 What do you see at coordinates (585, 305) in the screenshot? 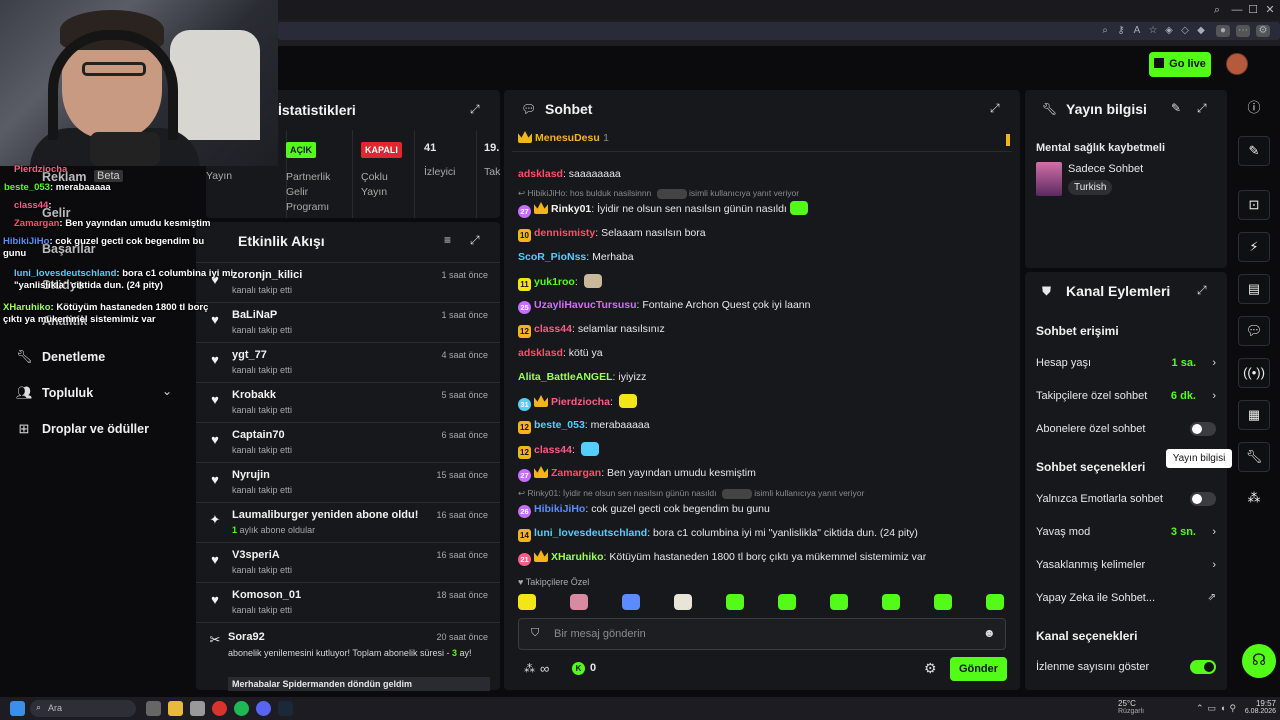
I see `chat-username: UzayliHavucTursusu` at bounding box center [585, 305].